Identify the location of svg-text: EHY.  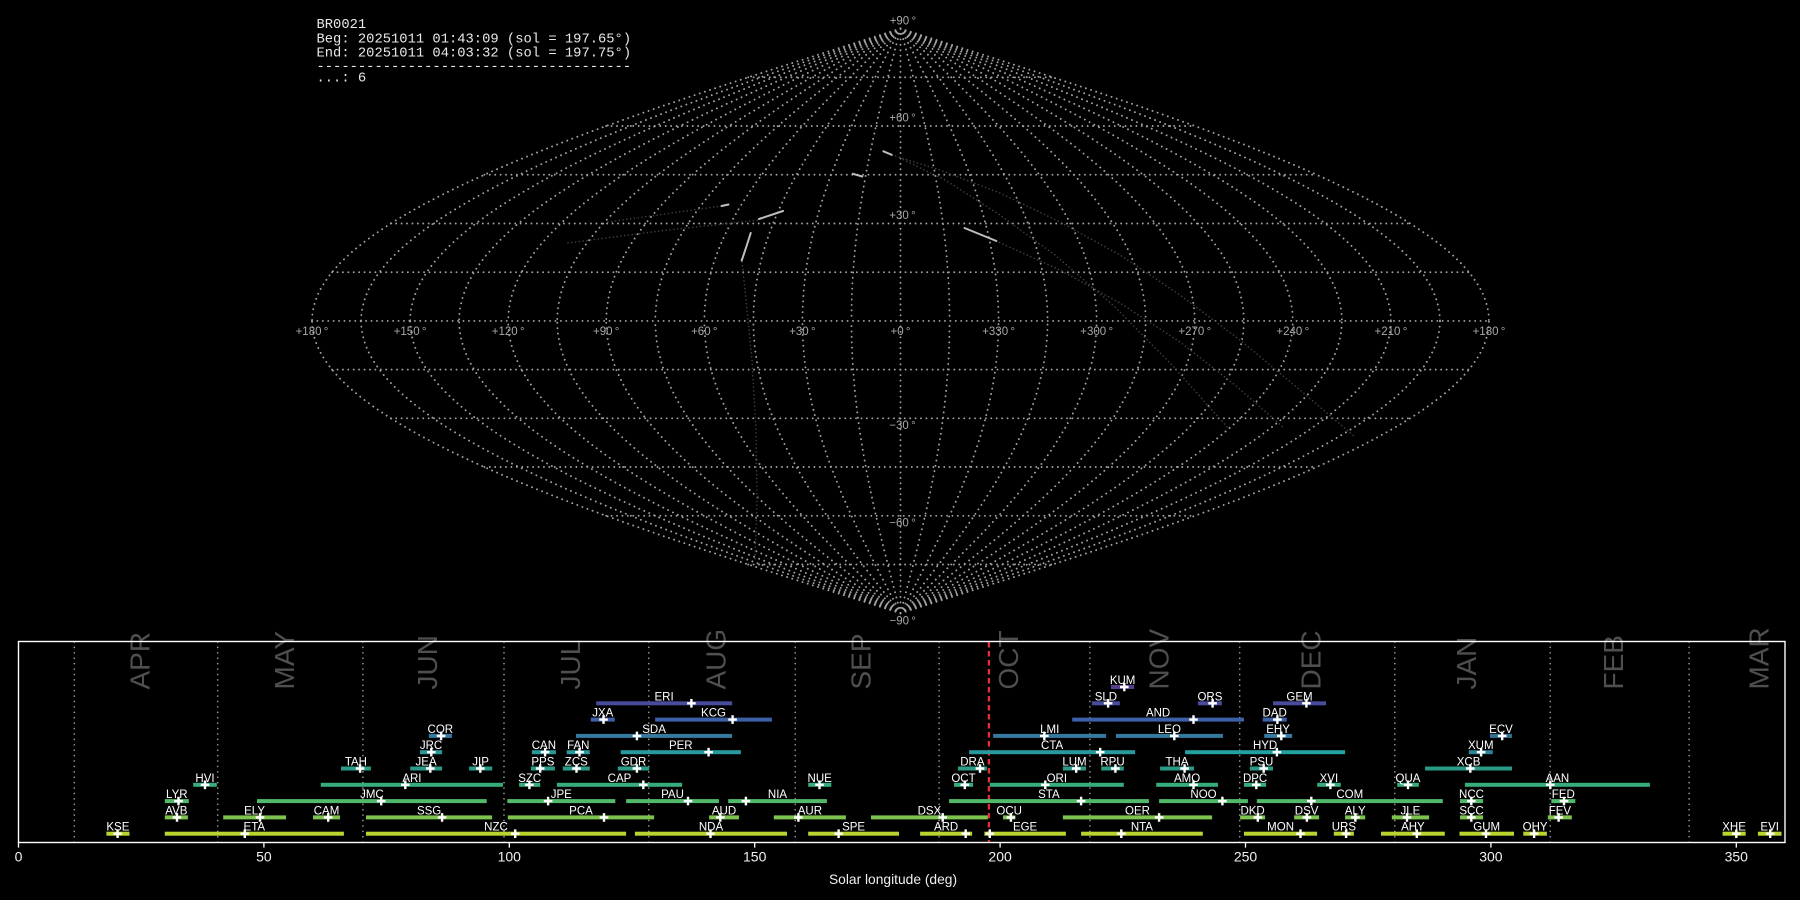
(1278, 730).